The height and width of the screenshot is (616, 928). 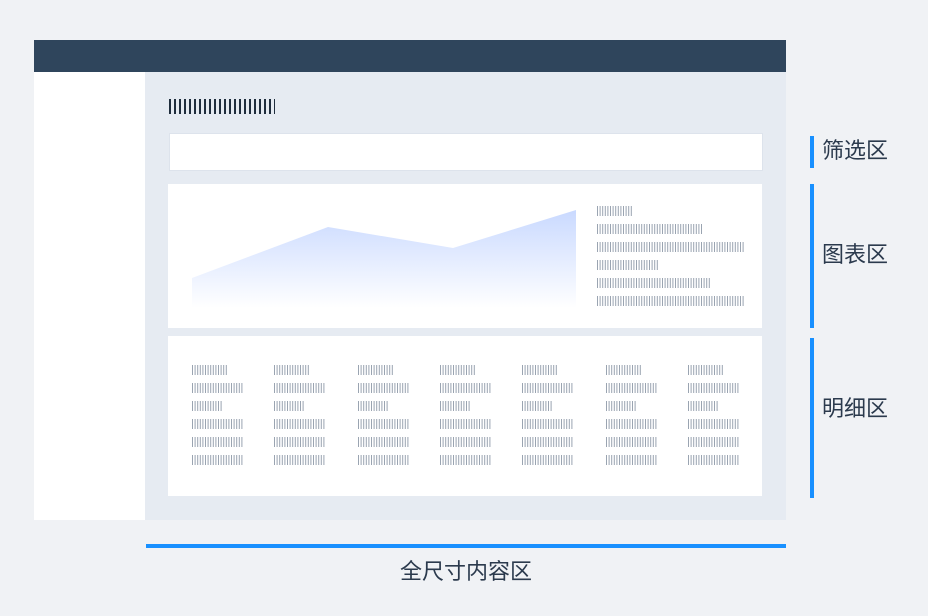 What do you see at coordinates (384, 259) in the screenshot?
I see `area-series` at bounding box center [384, 259].